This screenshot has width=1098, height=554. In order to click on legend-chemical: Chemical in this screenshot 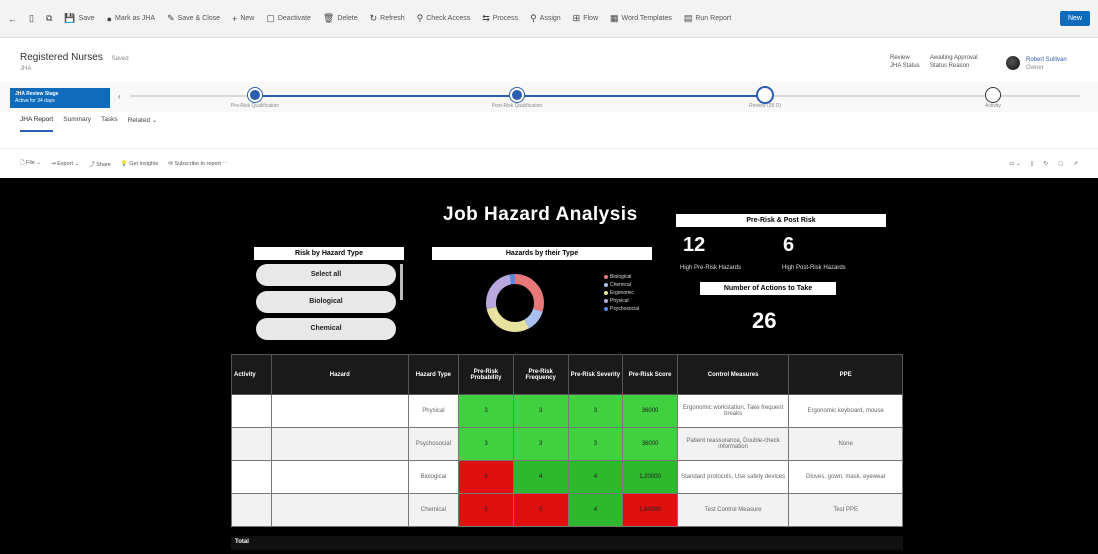, I will do `click(621, 285)`.